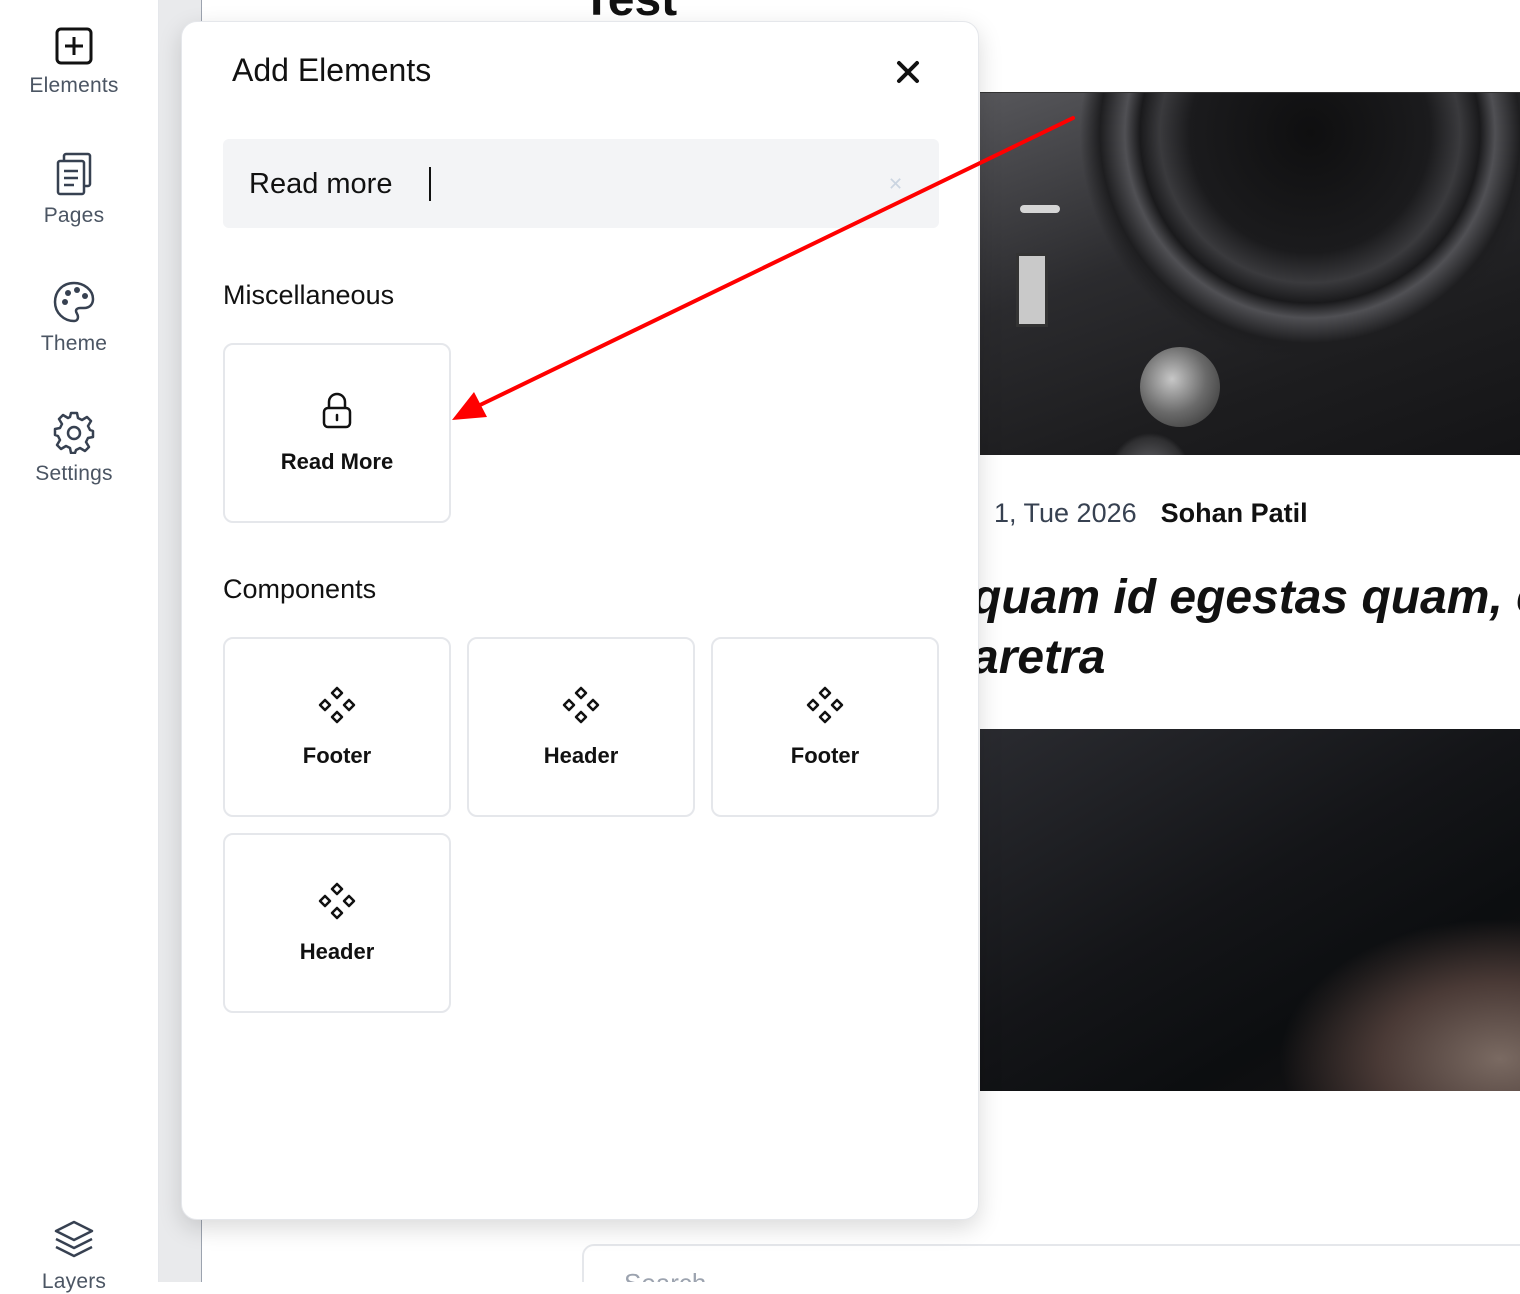 This screenshot has width=1520, height=1294. Describe the element at coordinates (300, 589) in the screenshot. I see `section-title-components: Components` at that location.